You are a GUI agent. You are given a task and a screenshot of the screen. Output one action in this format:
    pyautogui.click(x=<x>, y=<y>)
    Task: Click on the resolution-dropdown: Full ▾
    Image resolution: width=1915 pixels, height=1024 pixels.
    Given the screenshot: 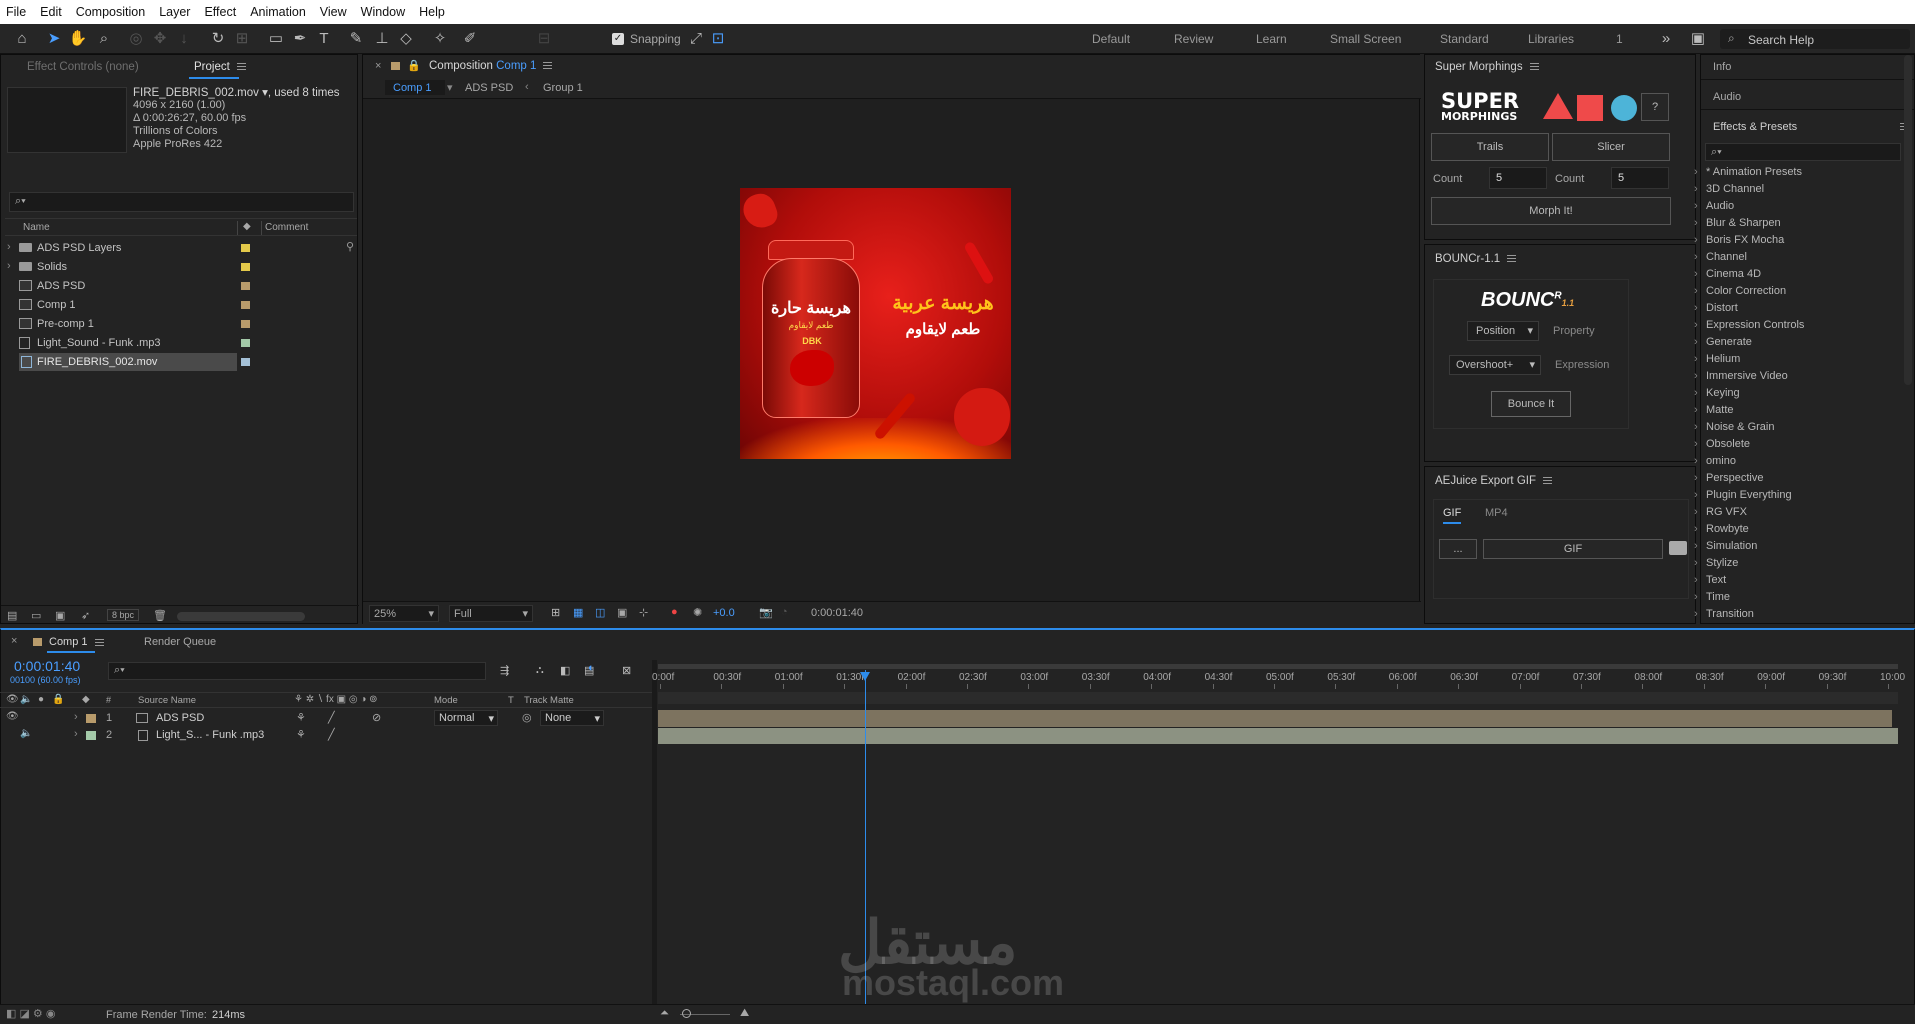 What is the action you would take?
    pyautogui.click(x=491, y=613)
    